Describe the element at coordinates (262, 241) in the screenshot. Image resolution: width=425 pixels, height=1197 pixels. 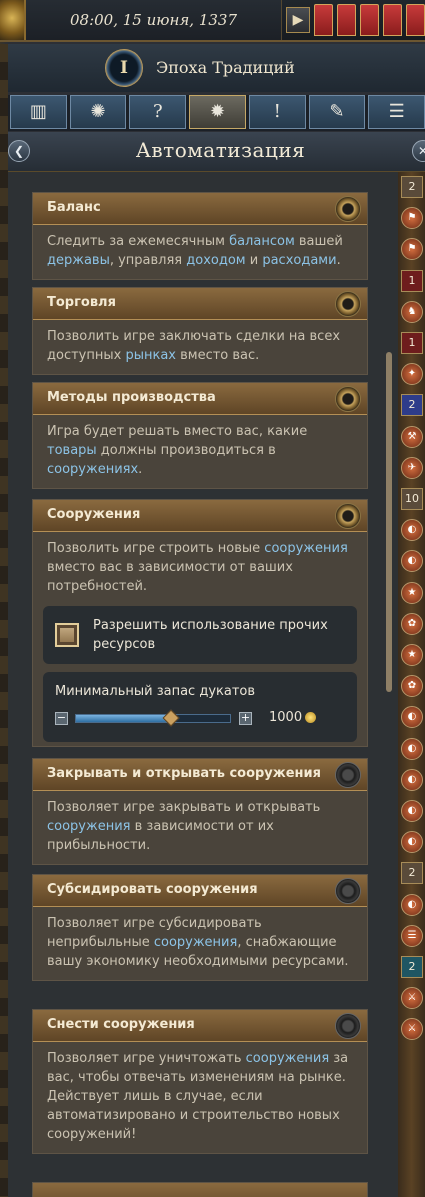
I see `link-balance: балансом` at that location.